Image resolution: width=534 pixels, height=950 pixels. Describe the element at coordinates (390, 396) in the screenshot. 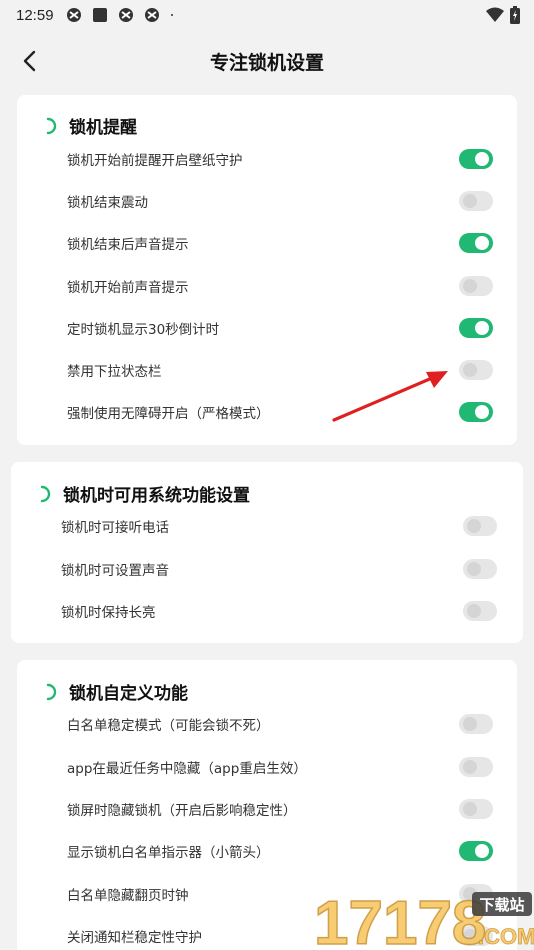

I see `red-arrow-annotation` at that location.